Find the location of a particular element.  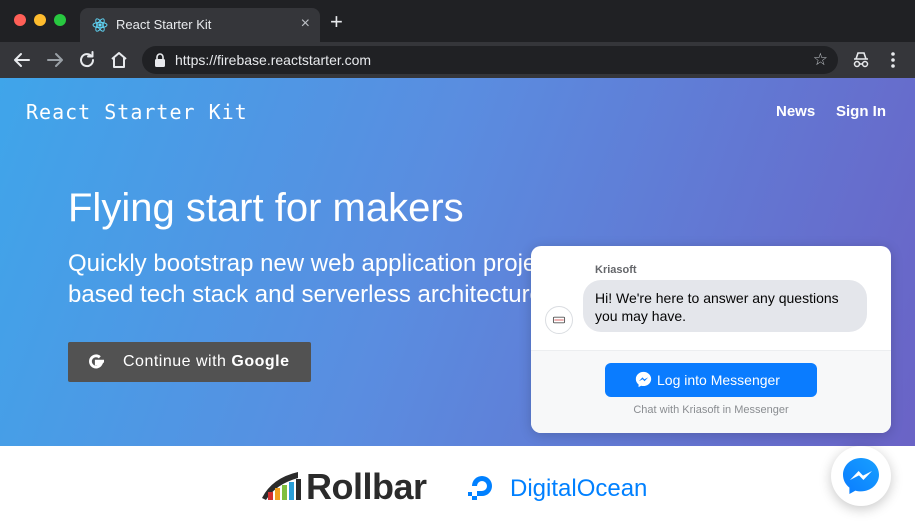

hero-headline: Flying start for makers is located at coordinates (266, 208).